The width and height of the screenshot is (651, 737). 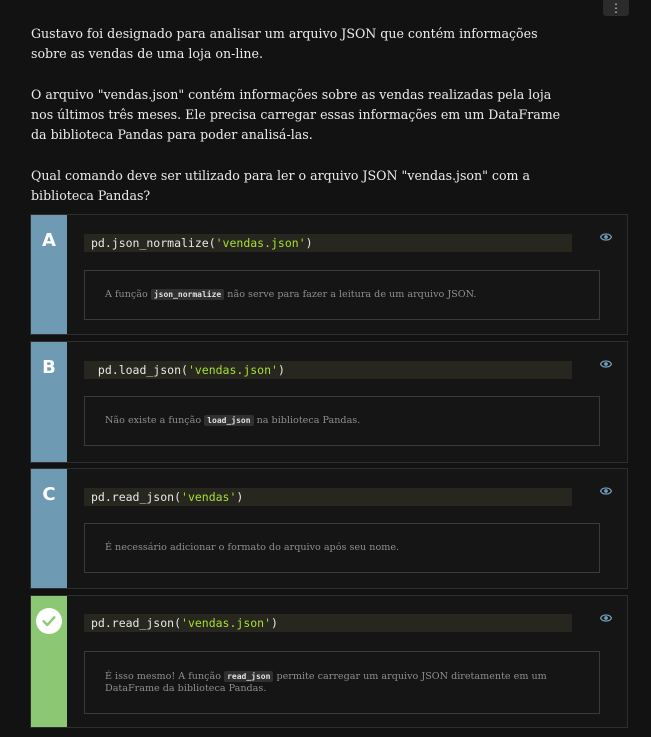 I want to click on kebab-menu-icon: ⋮, so click(x=616, y=8).